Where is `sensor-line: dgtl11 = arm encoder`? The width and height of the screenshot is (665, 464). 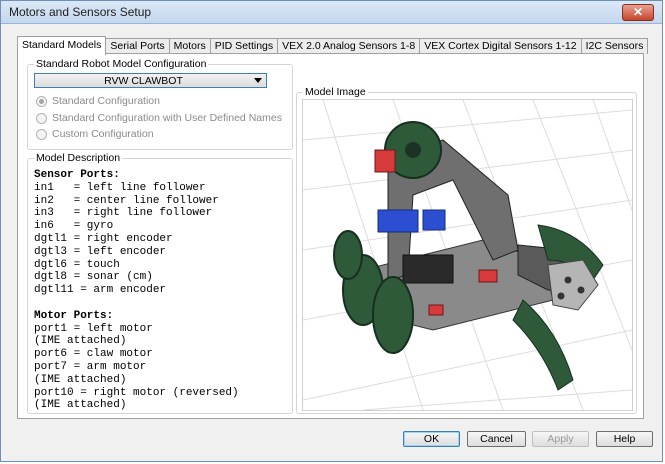 sensor-line: dgtl11 = arm encoder is located at coordinates (100, 290).